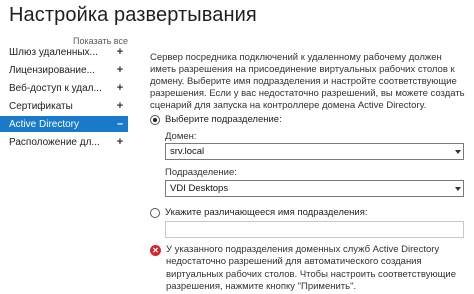 The height and width of the screenshot is (294, 474). I want to click on custom-ou-label: Укажите различающееся имя подразделения:, so click(266, 212).